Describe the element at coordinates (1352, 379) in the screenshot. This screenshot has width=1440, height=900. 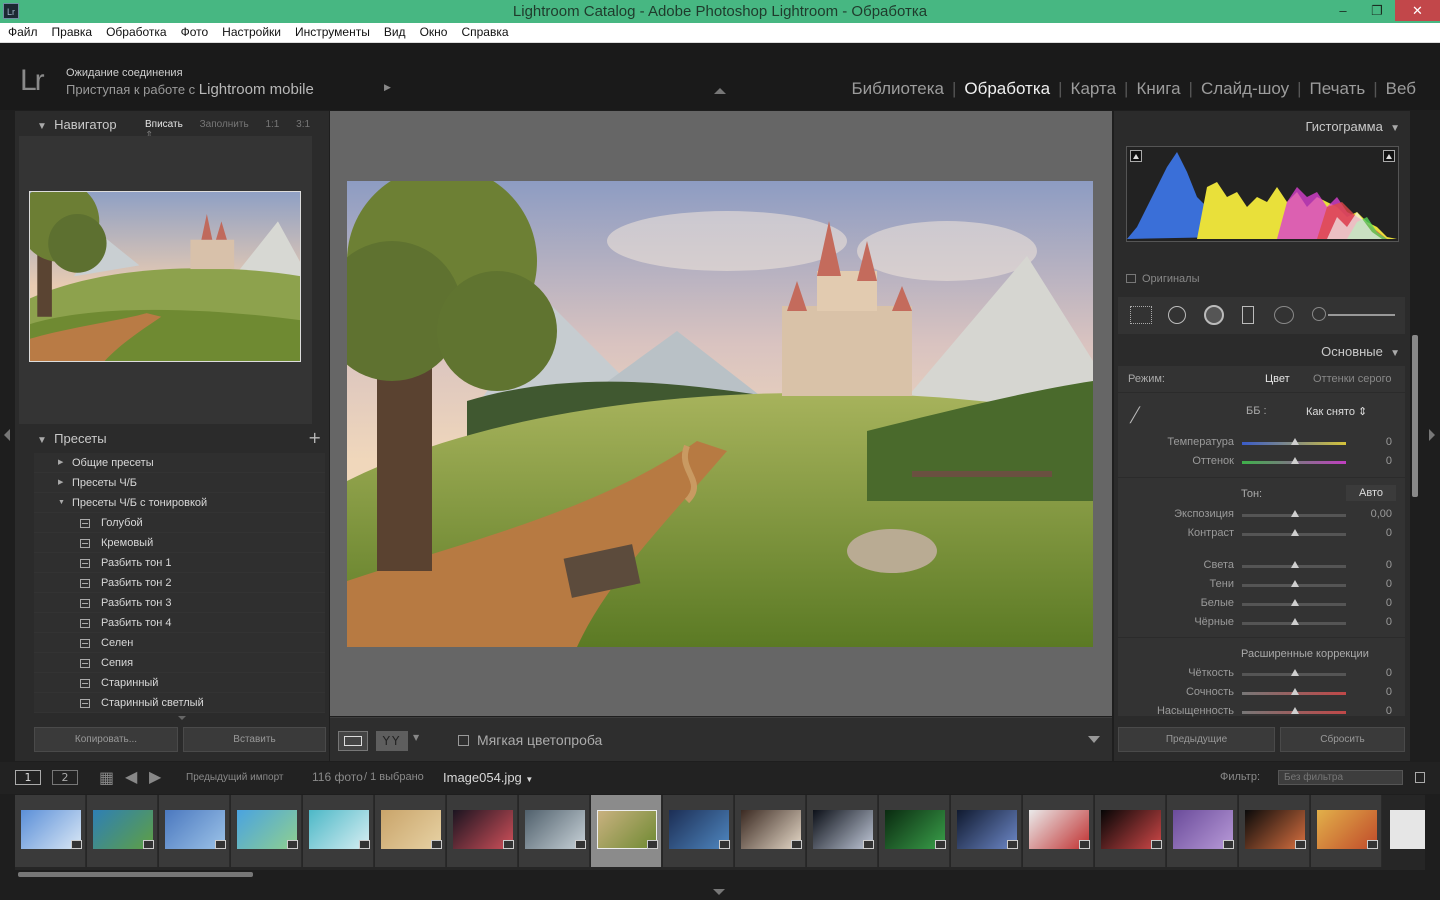
I see `treatment-grayscale: Оттенки серого` at that location.